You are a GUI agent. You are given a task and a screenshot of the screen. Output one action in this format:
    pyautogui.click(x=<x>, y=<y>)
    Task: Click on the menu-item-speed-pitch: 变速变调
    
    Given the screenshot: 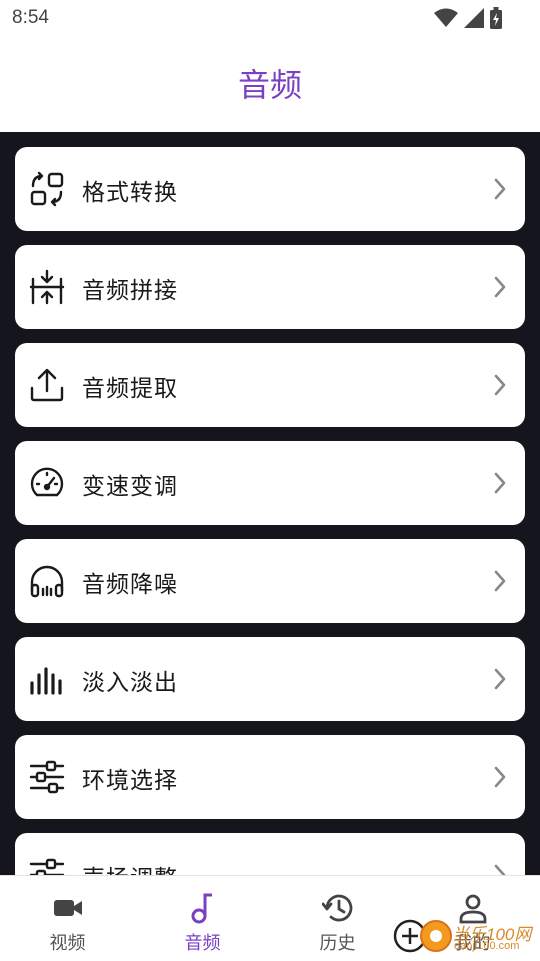 What is the action you would take?
    pyautogui.click(x=270, y=483)
    